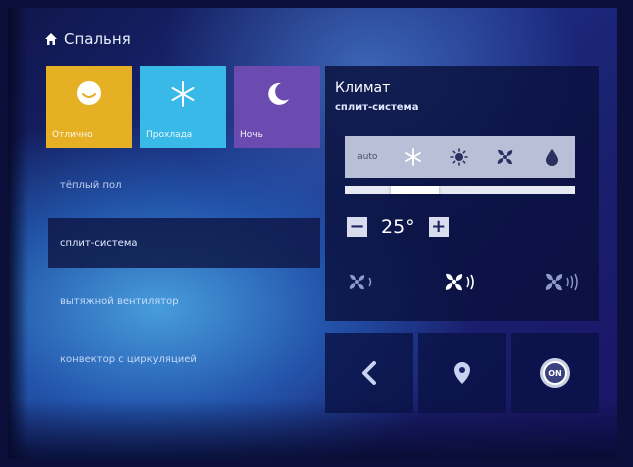 The height and width of the screenshot is (467, 633). I want to click on mode-heat-button, so click(459, 157).